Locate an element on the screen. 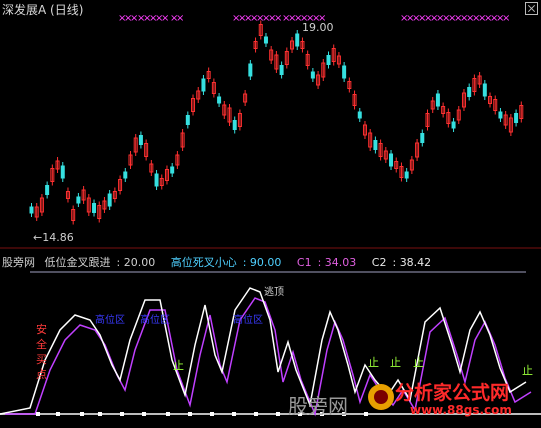 The image size is (541, 428). c2-label: C2: 38.42 is located at coordinates (401, 262).